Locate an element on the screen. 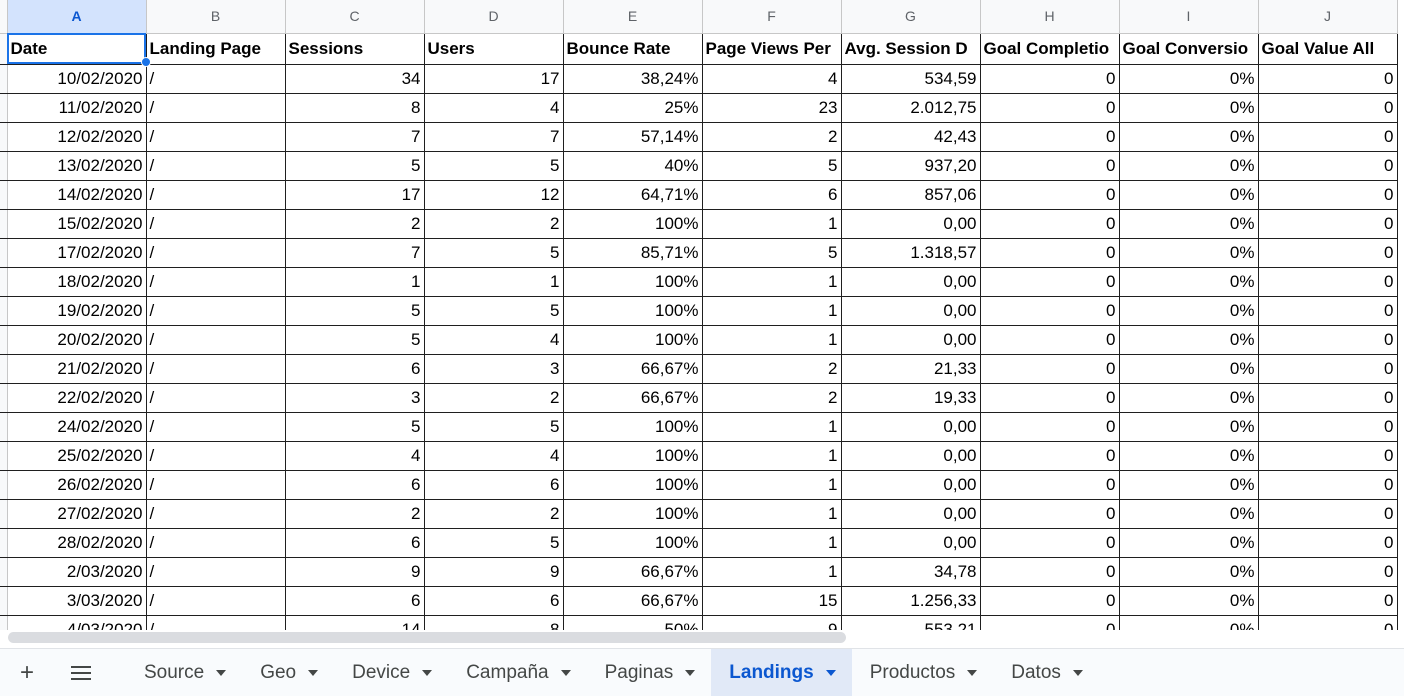  header-cell: Goal Value All is located at coordinates (1328, 49).